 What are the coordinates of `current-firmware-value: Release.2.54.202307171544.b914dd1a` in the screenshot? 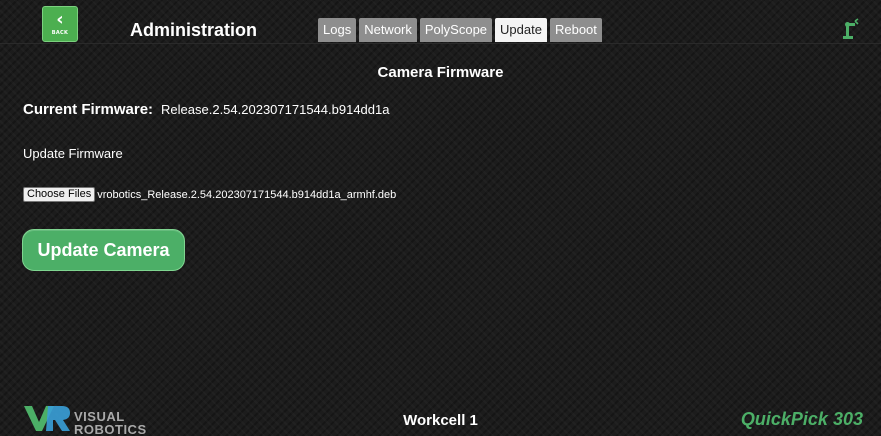 It's located at (275, 109).